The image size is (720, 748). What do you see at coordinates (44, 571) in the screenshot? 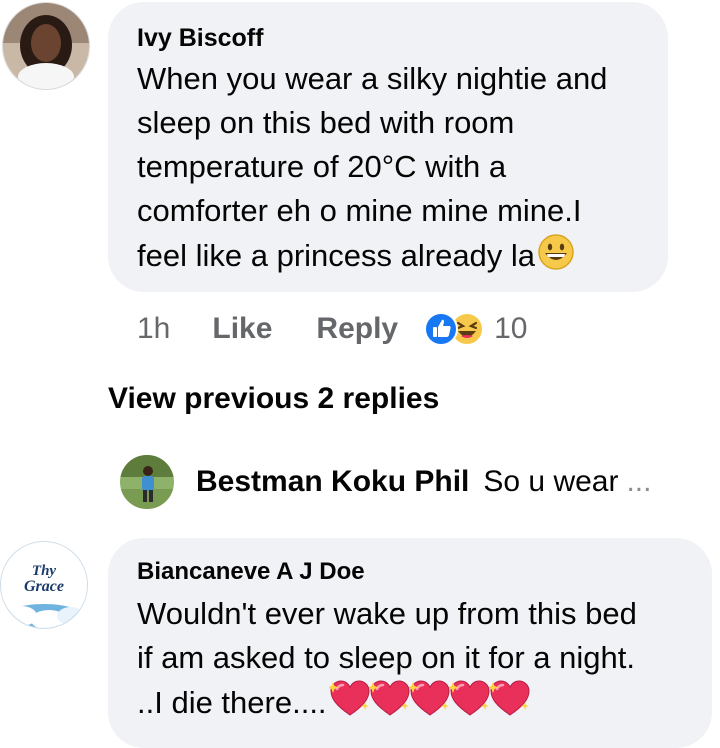
I see `avatar-logo-word: Thy` at bounding box center [44, 571].